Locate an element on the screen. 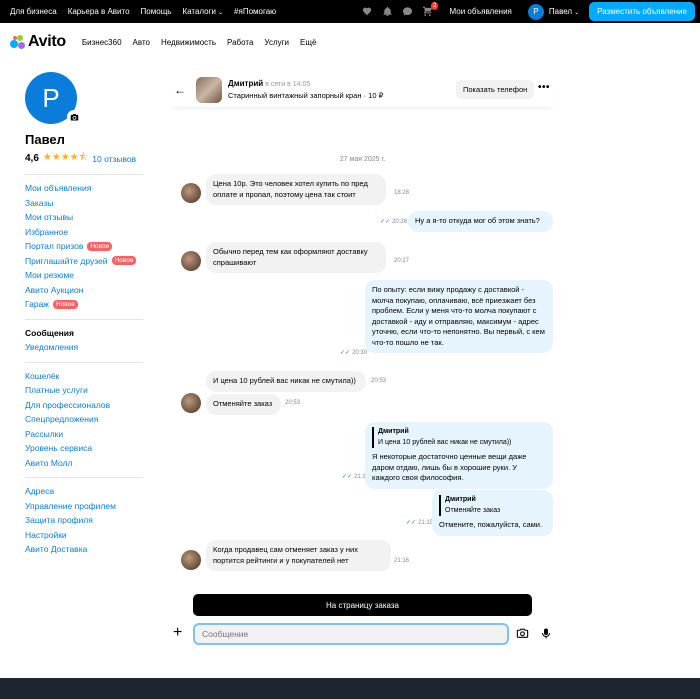 This screenshot has width=700, height=699. sidebar-item: Авито Молл is located at coordinates (85, 463).